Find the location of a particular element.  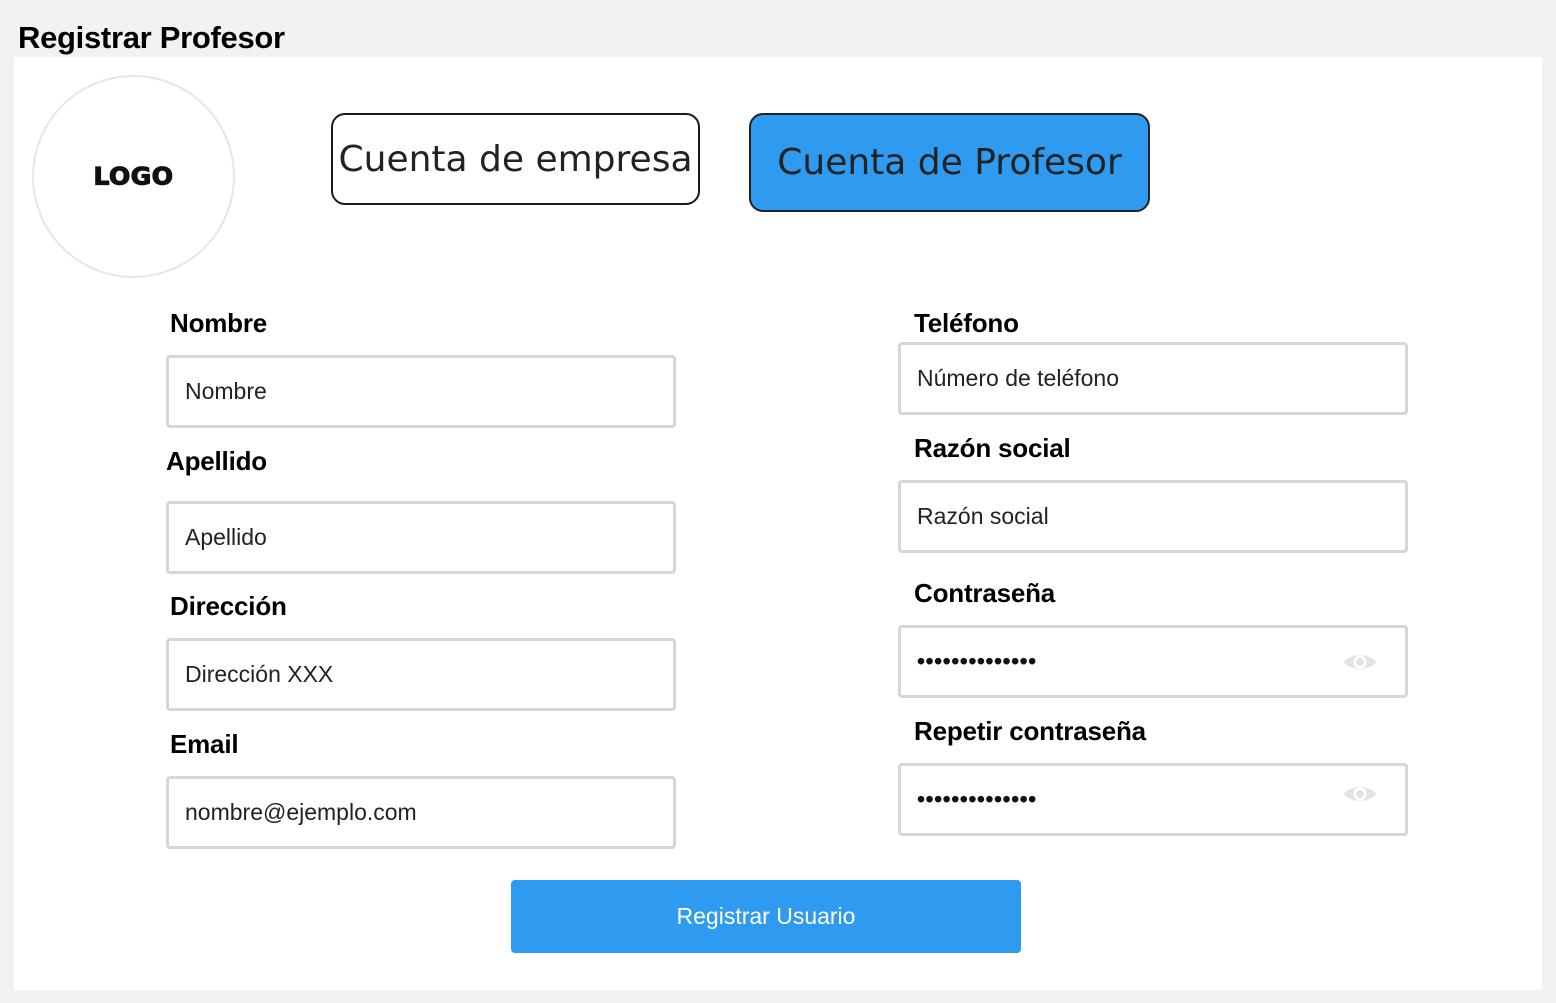

nombre-label: Nombre is located at coordinates (219, 323).